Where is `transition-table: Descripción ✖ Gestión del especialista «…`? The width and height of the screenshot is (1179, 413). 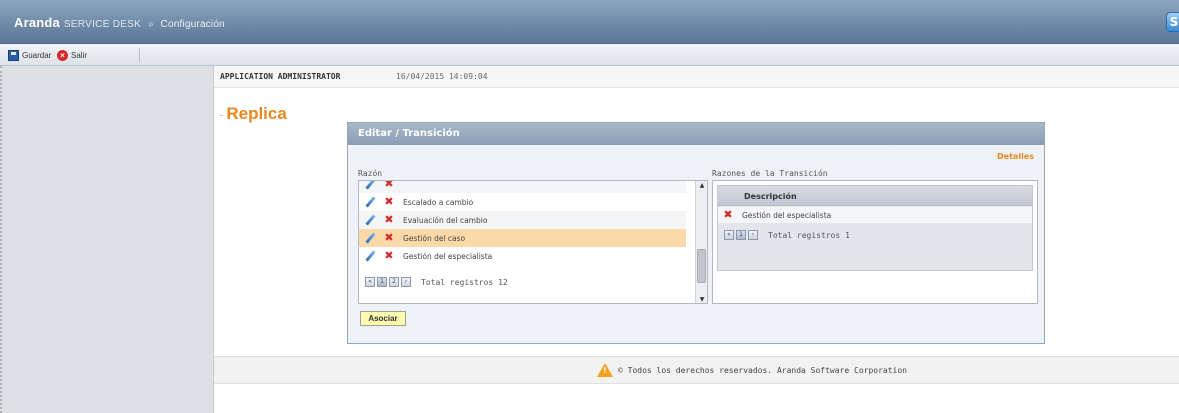 transition-table: Descripción ✖ Gestión del especialista «… is located at coordinates (875, 228).